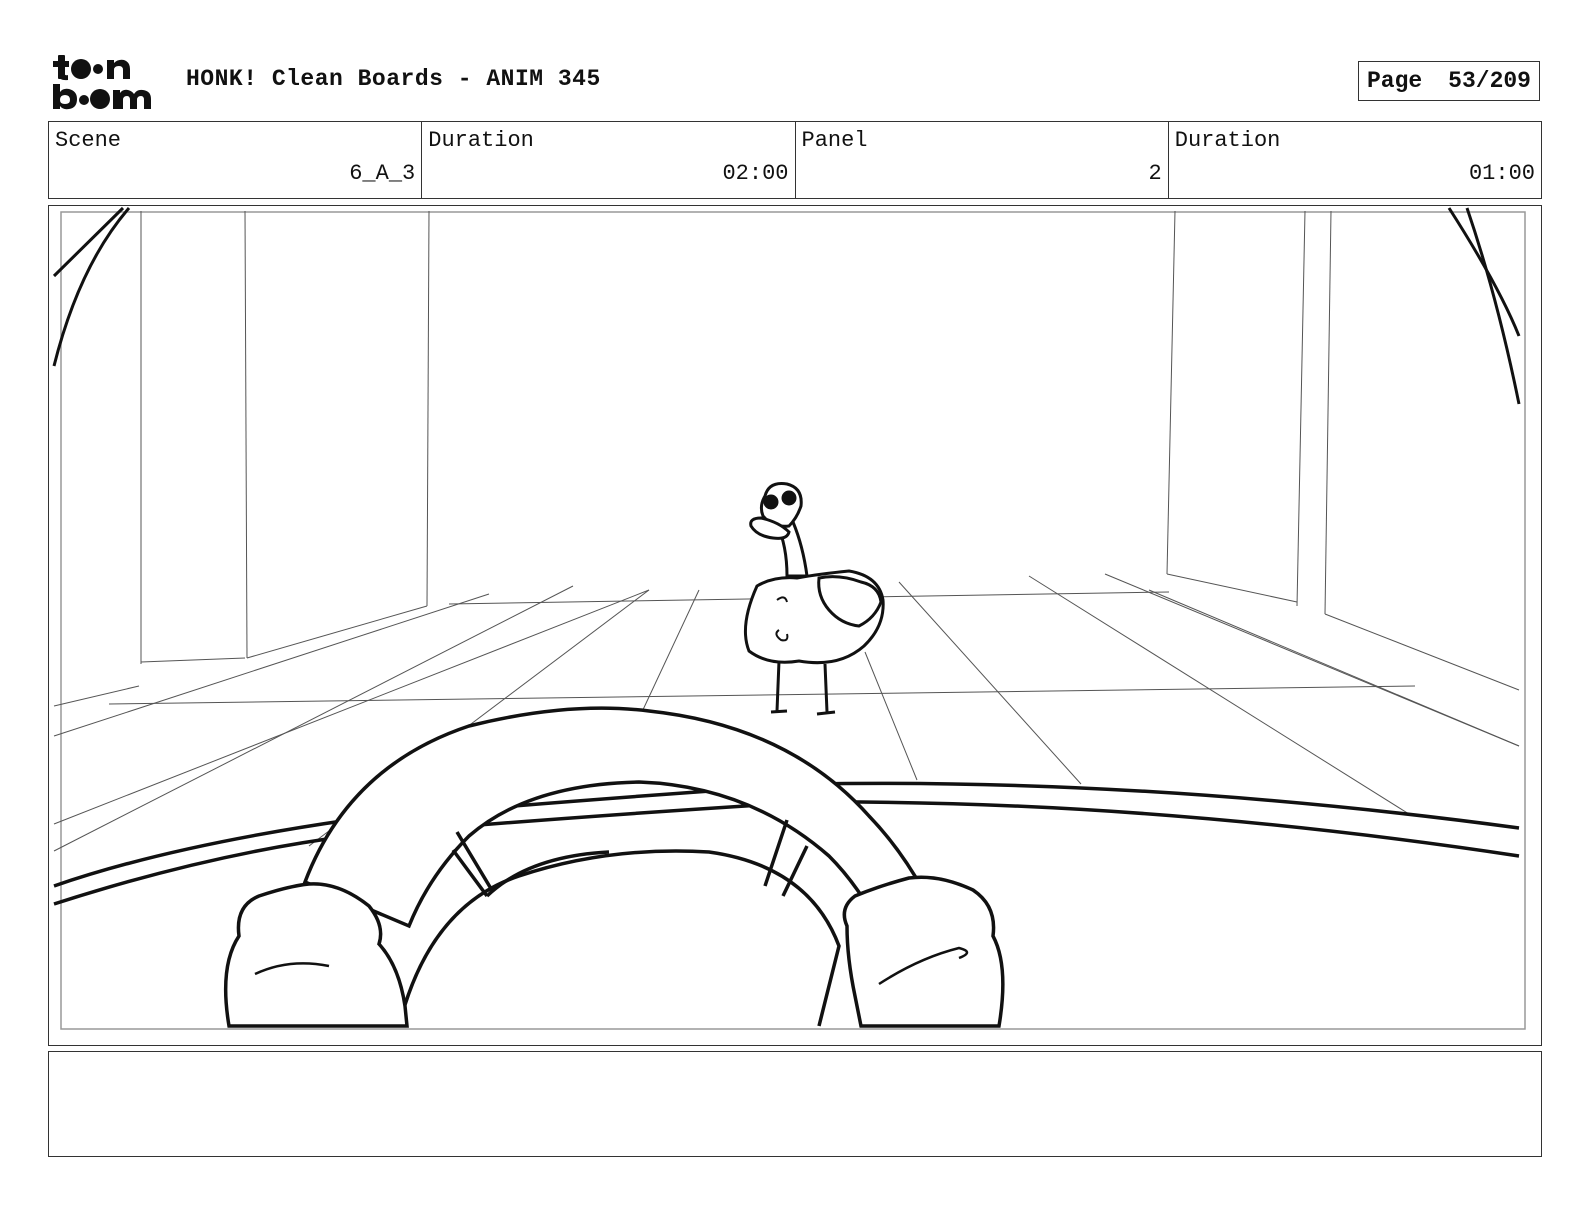 The image size is (1584, 1224). I want to click on panel-duration-cell: Duration 01:00, so click(1355, 160).